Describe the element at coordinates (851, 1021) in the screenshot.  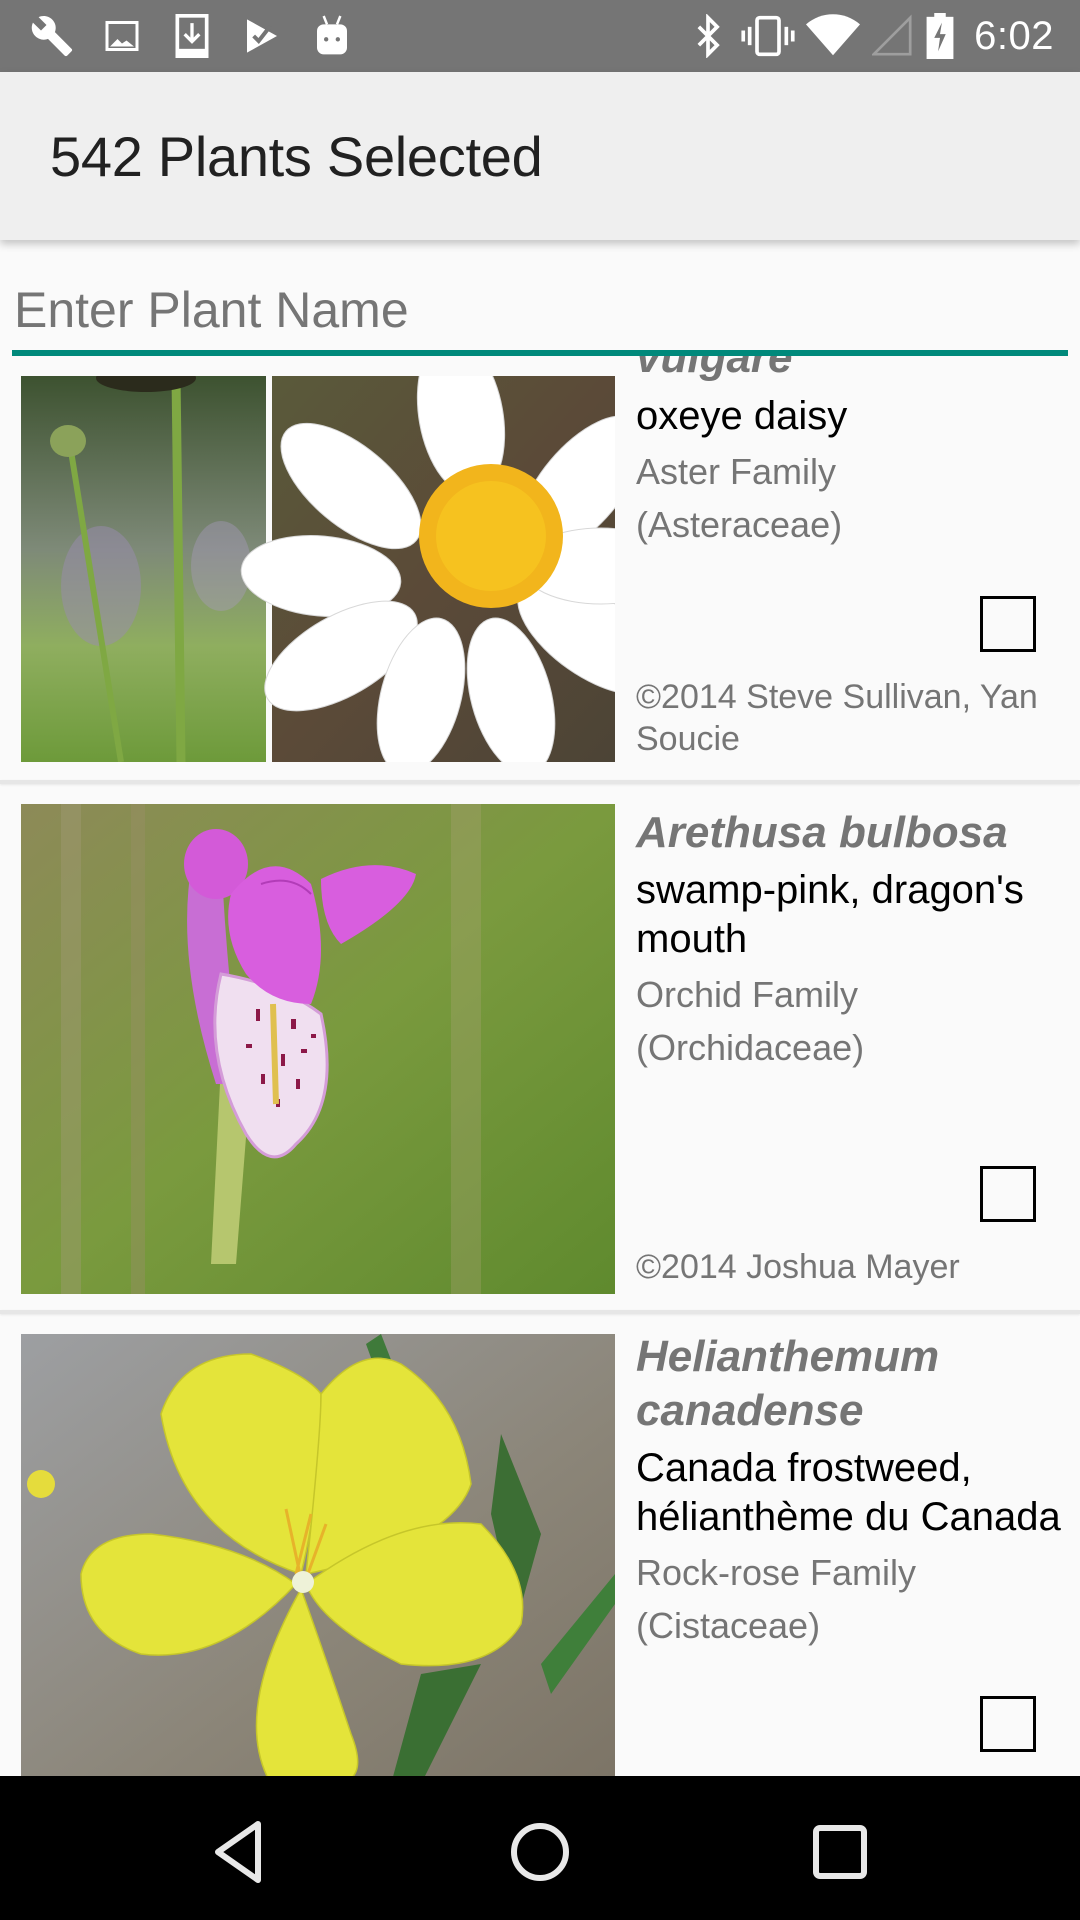
I see `family-name: Orchid Family (Orchidaceae)` at that location.